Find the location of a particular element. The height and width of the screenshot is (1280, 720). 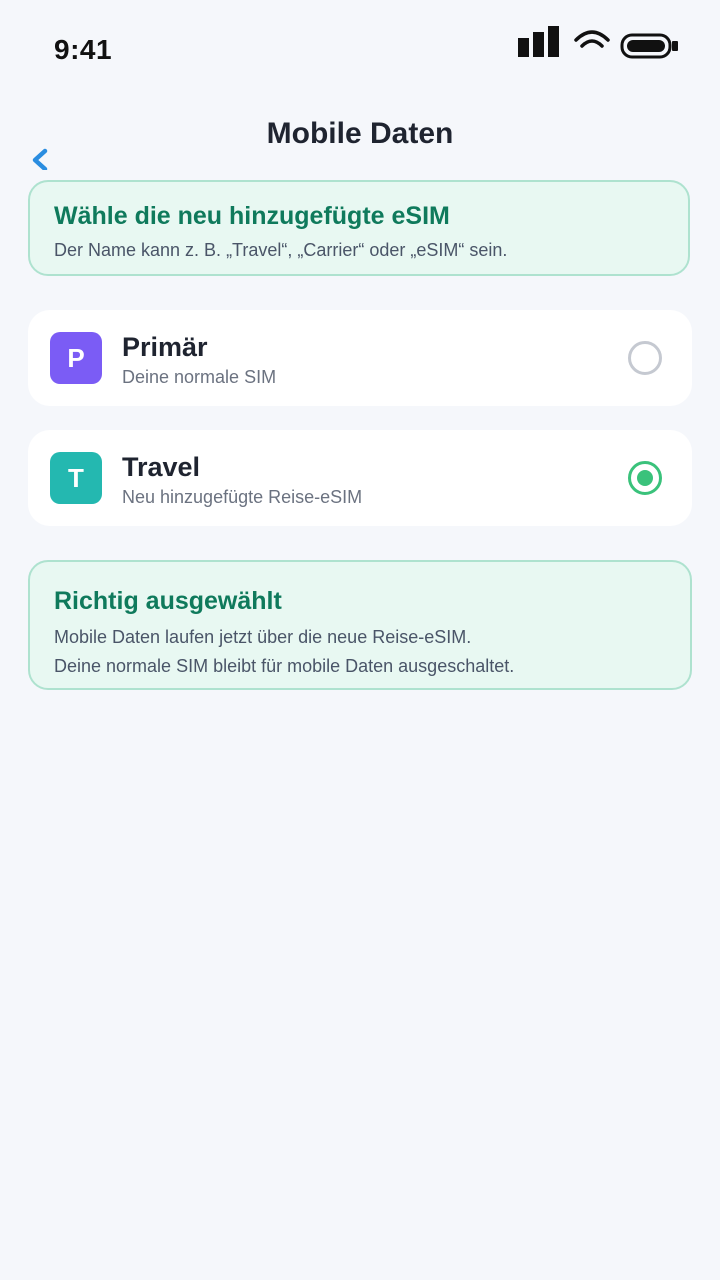

sim-name-primary: Primär is located at coordinates (165, 347).